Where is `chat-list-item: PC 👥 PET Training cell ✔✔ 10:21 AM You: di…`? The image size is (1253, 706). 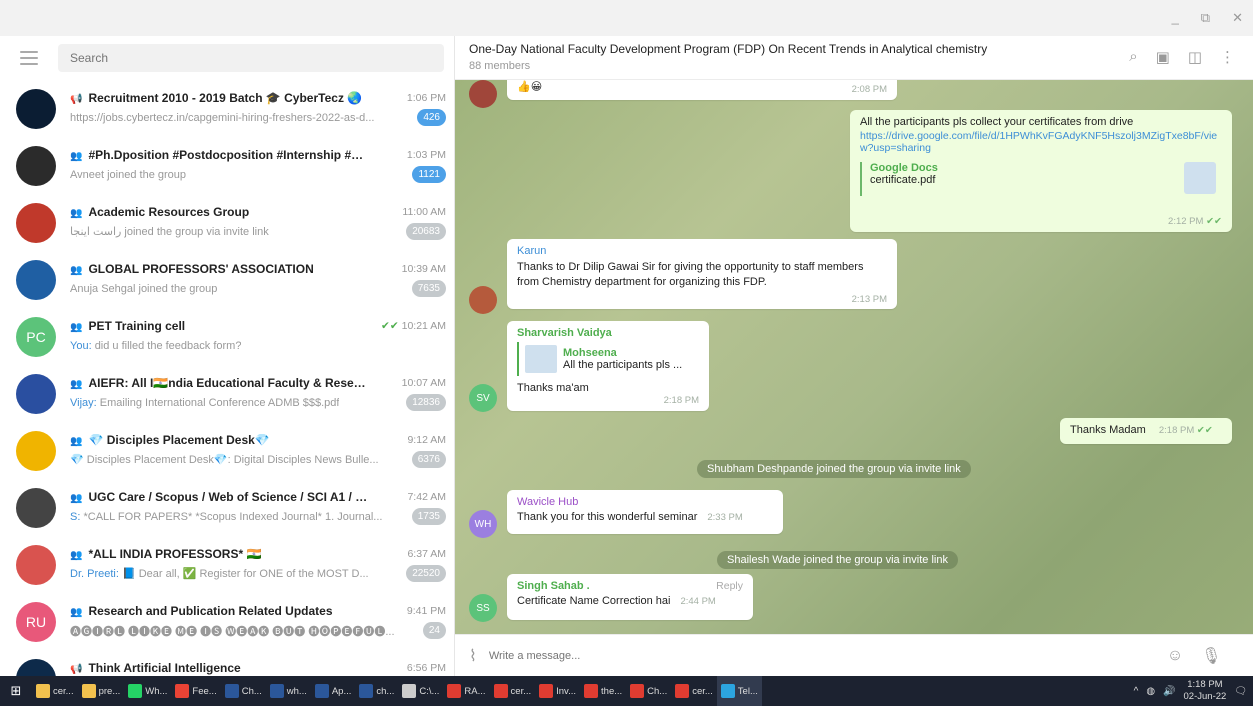
chat-list-item: PC 👥 PET Training cell ✔✔ 10:21 AM You: di… is located at coordinates (227, 336).